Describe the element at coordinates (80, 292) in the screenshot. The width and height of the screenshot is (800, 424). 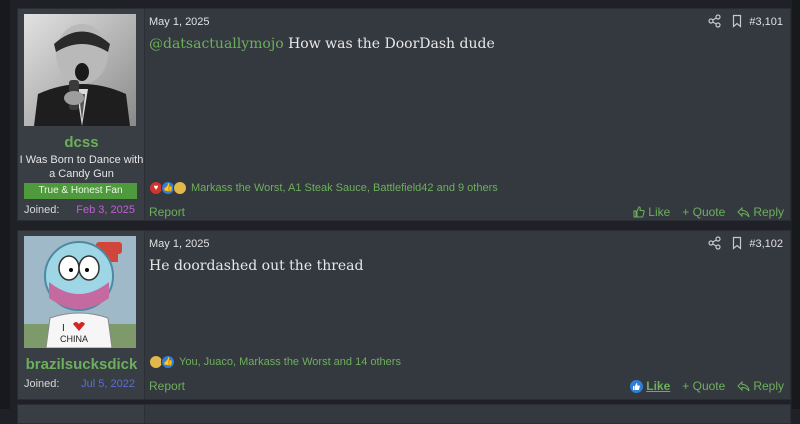
I see `avatar: I CHINA` at that location.